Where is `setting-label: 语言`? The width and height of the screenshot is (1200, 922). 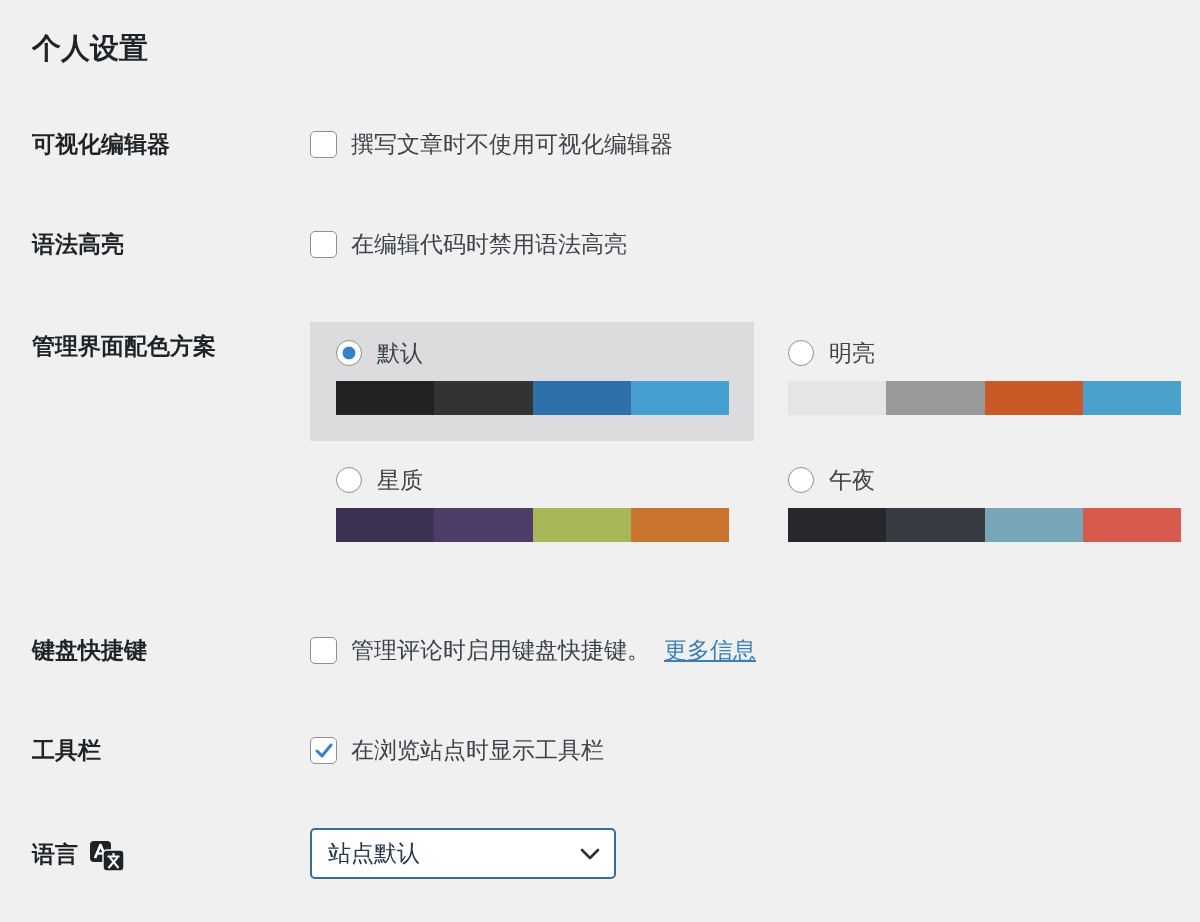 setting-label: 语言 is located at coordinates (55, 854).